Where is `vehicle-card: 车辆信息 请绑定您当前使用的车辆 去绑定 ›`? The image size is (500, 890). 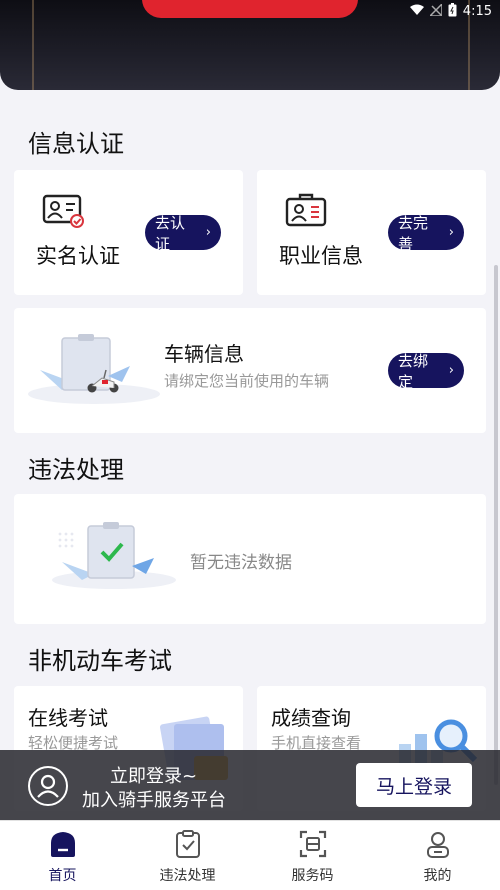
vehicle-card: 车辆信息 请绑定您当前使用的车辆 去绑定 › is located at coordinates (250, 370).